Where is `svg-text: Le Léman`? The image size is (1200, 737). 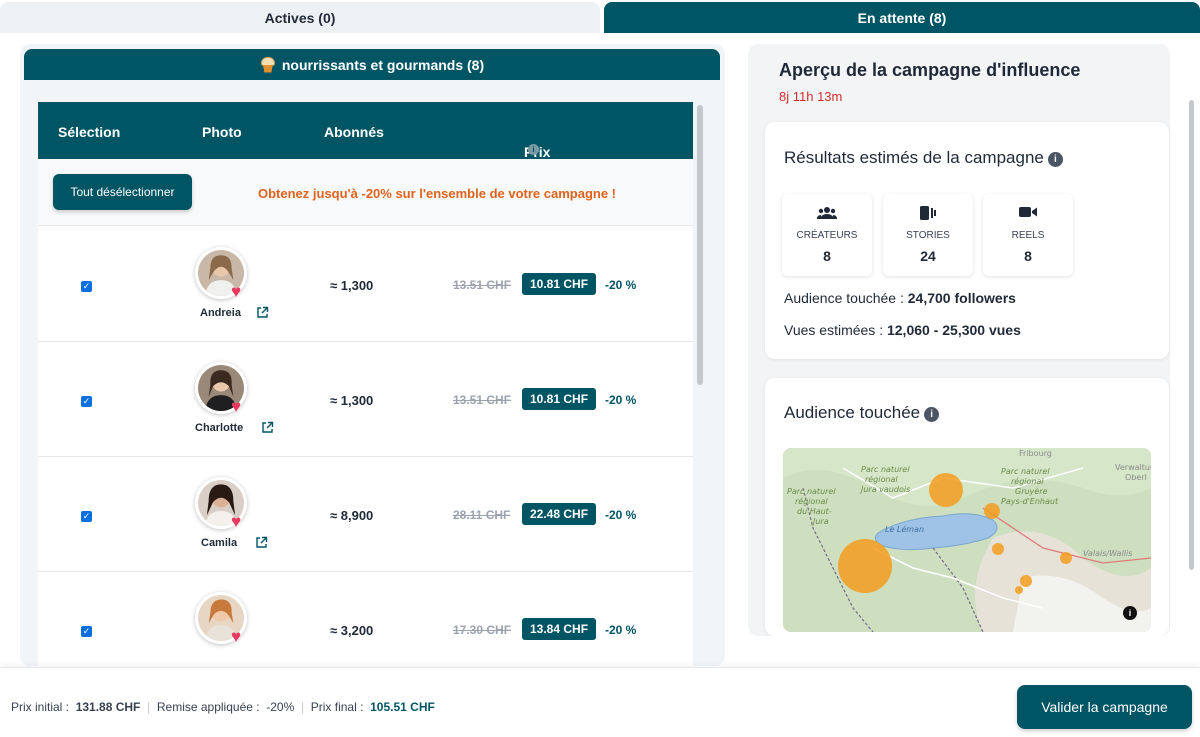 svg-text: Le Léman is located at coordinates (904, 529).